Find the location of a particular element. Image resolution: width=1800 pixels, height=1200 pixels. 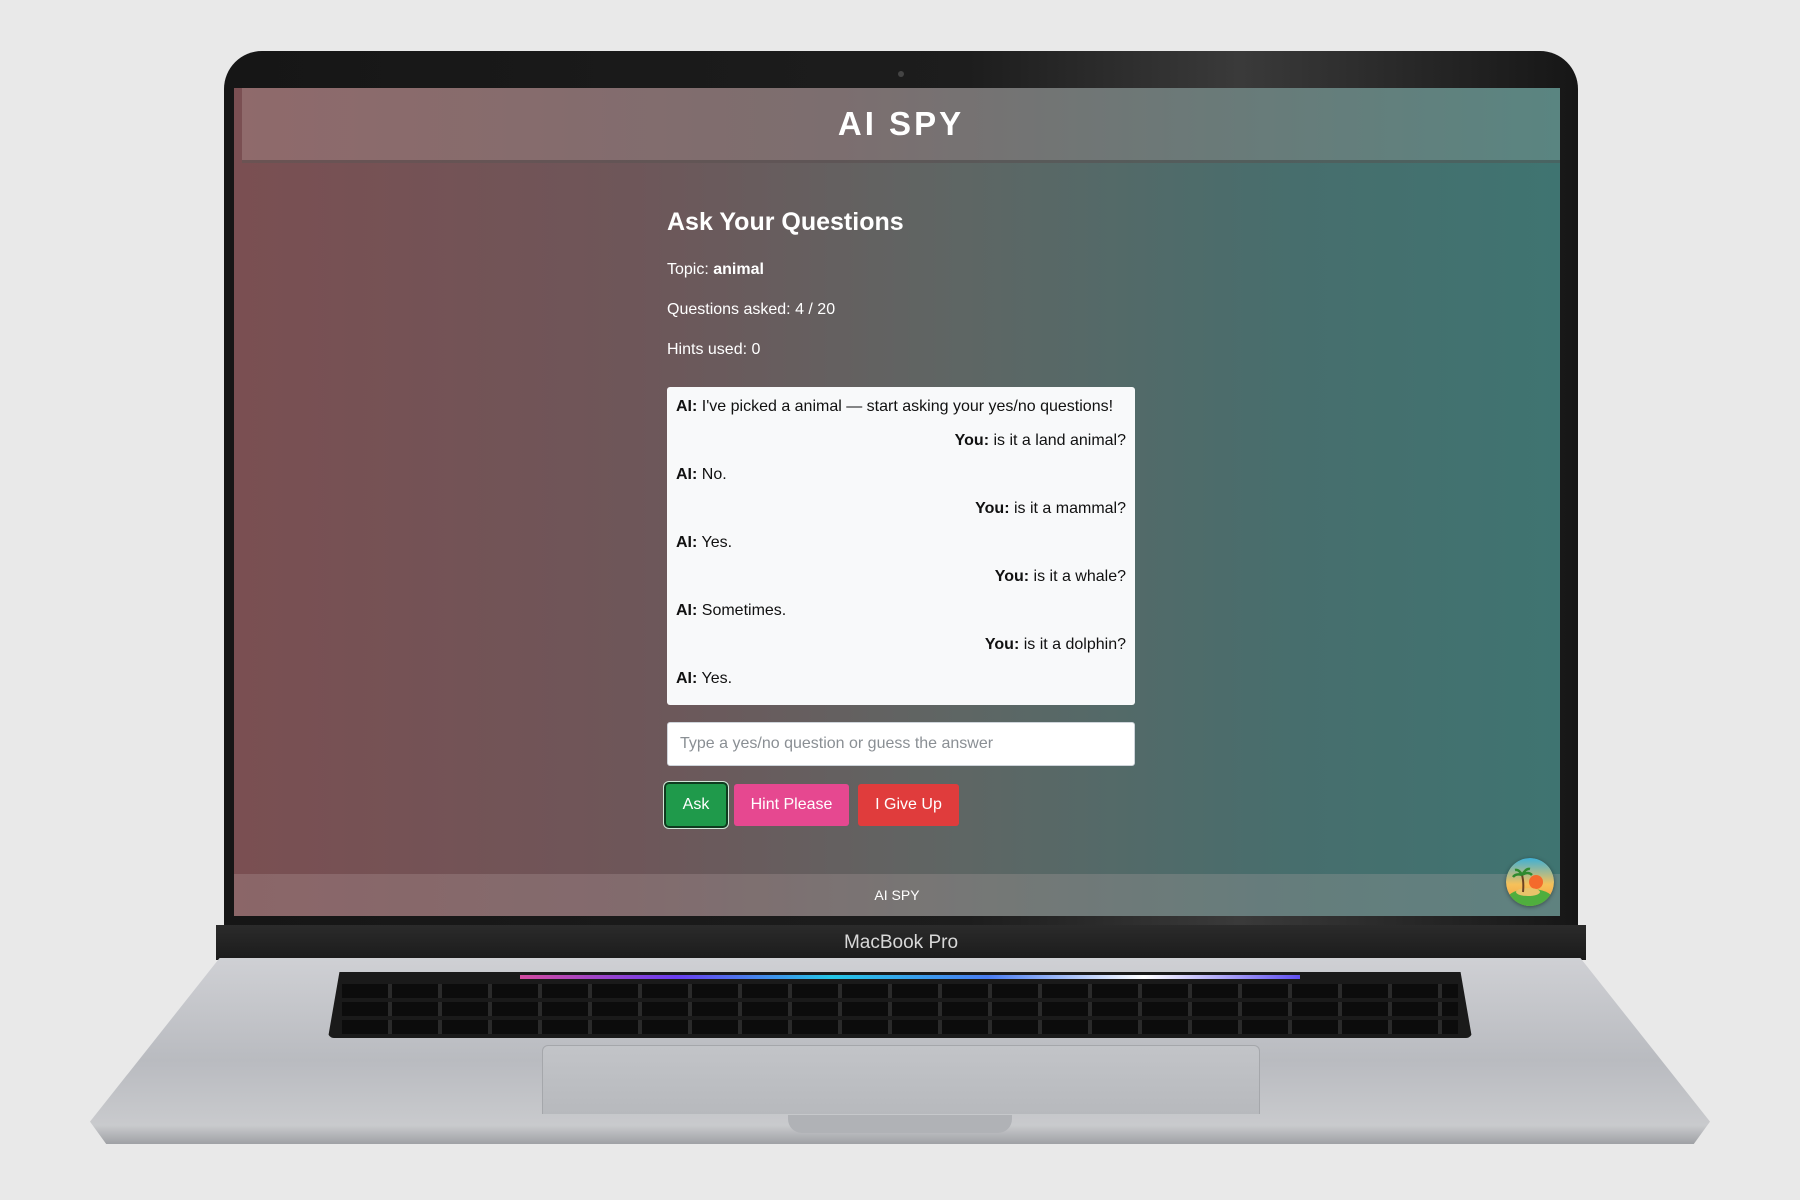

lid-notch is located at coordinates (900, 1124).